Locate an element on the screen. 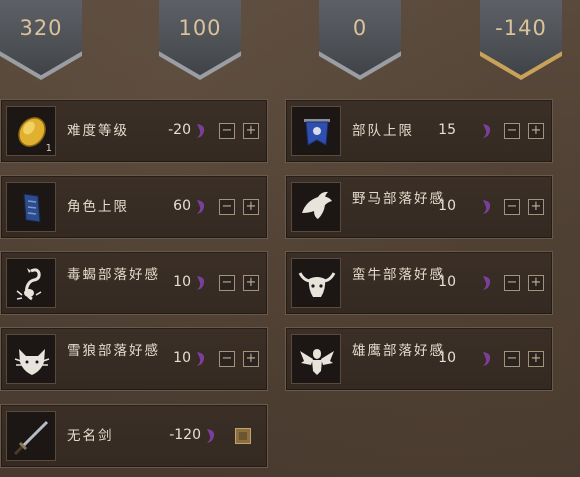 This screenshot has width=580, height=477. card-label: 角色上限 is located at coordinates (98, 207).